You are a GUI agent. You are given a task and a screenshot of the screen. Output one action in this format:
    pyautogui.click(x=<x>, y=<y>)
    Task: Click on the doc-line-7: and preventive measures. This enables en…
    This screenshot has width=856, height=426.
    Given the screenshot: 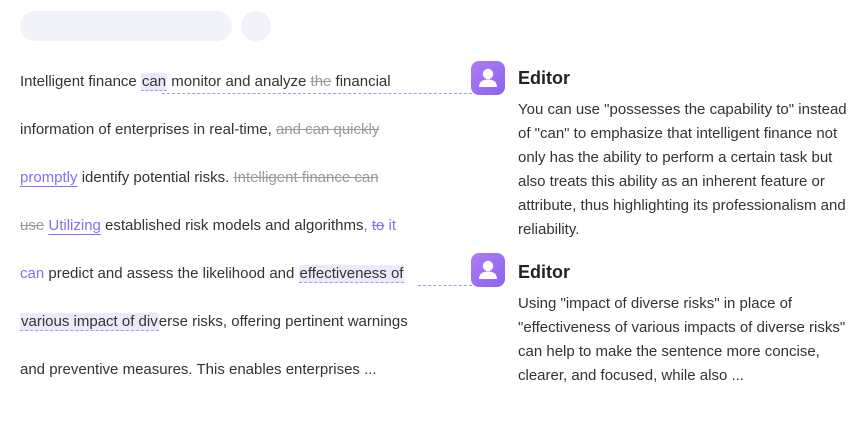 What is the action you would take?
    pyautogui.click(x=198, y=370)
    